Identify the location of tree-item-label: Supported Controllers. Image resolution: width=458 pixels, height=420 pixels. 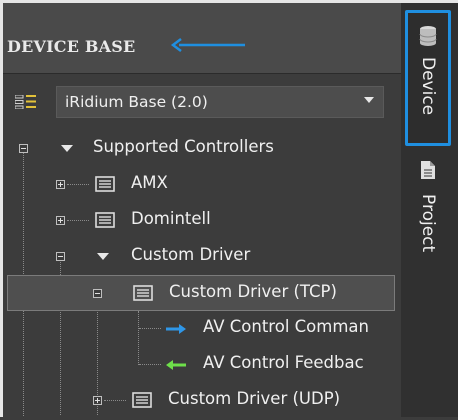
(183, 146).